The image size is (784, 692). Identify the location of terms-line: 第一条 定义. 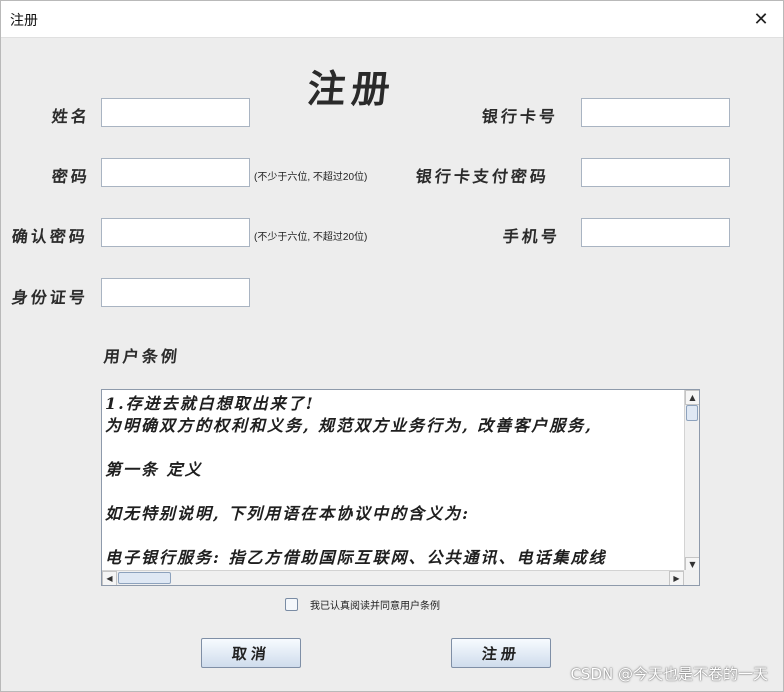
(154, 469).